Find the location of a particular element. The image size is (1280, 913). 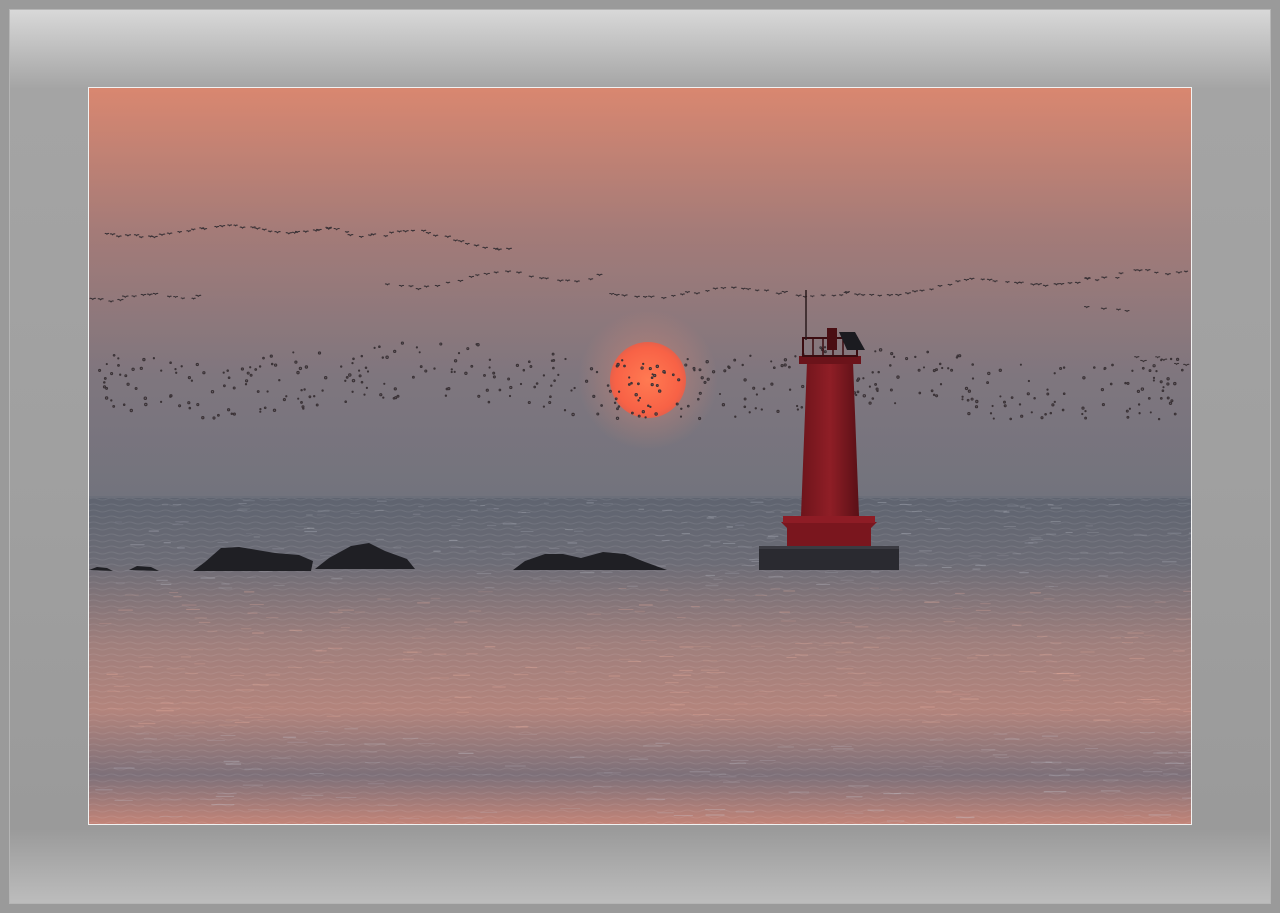

horizon-line is located at coordinates (640, 497).